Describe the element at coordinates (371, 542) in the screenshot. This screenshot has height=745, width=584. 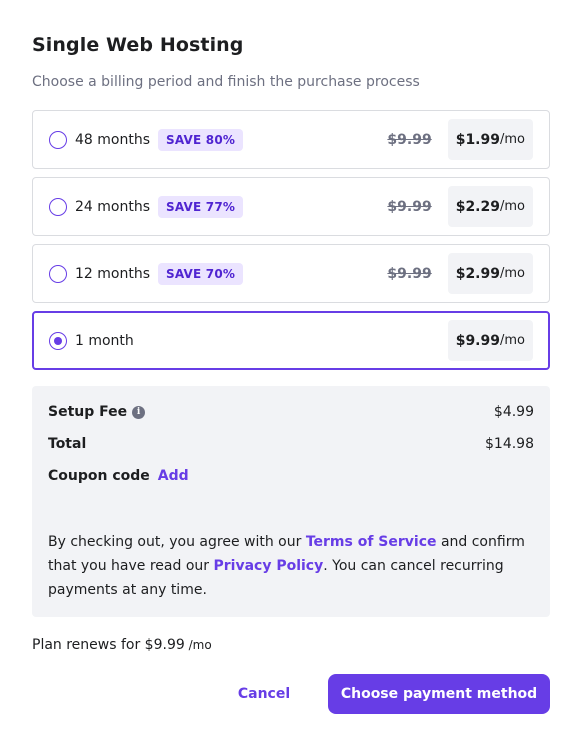
I see `terms-of-service-link: Terms of Service` at that location.